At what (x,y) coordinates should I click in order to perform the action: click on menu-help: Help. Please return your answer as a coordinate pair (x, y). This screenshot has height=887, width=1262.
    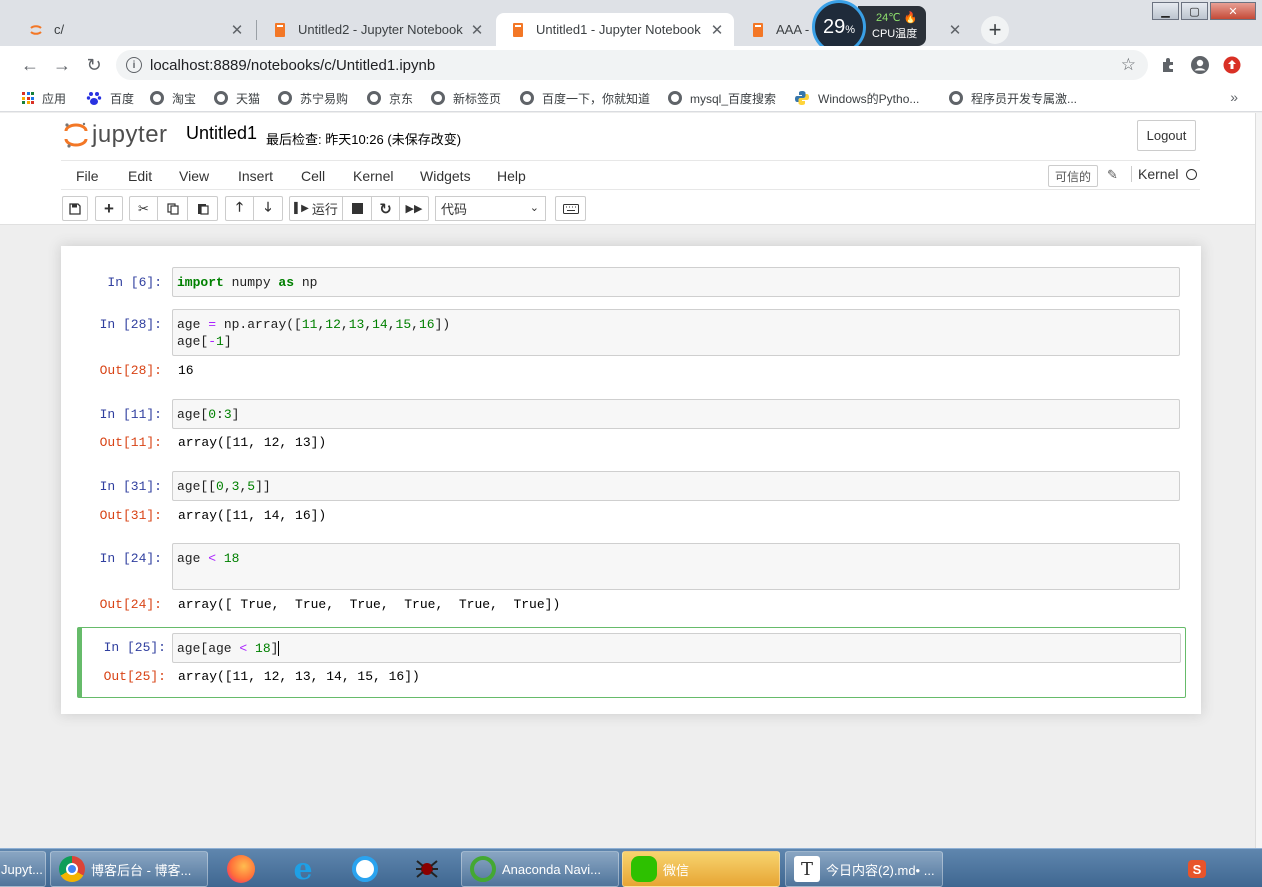
    Looking at the image, I should click on (511, 176).